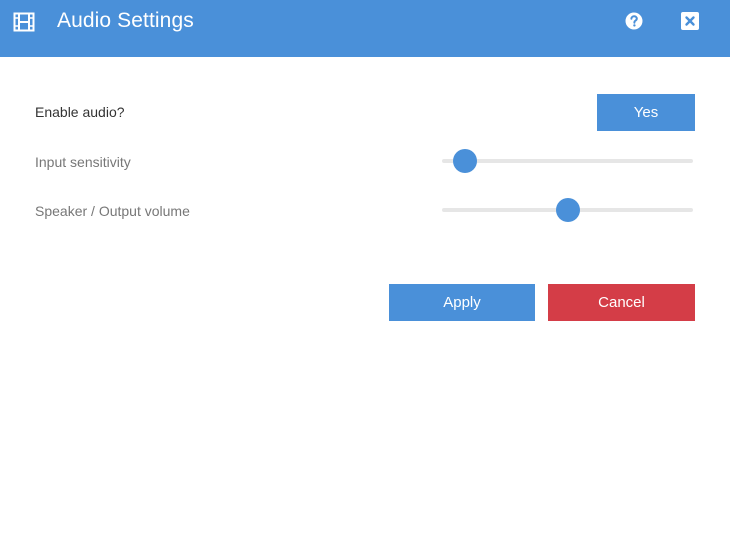  Describe the element at coordinates (125, 20) in the screenshot. I see `dialog-title: Audio Settings` at that location.